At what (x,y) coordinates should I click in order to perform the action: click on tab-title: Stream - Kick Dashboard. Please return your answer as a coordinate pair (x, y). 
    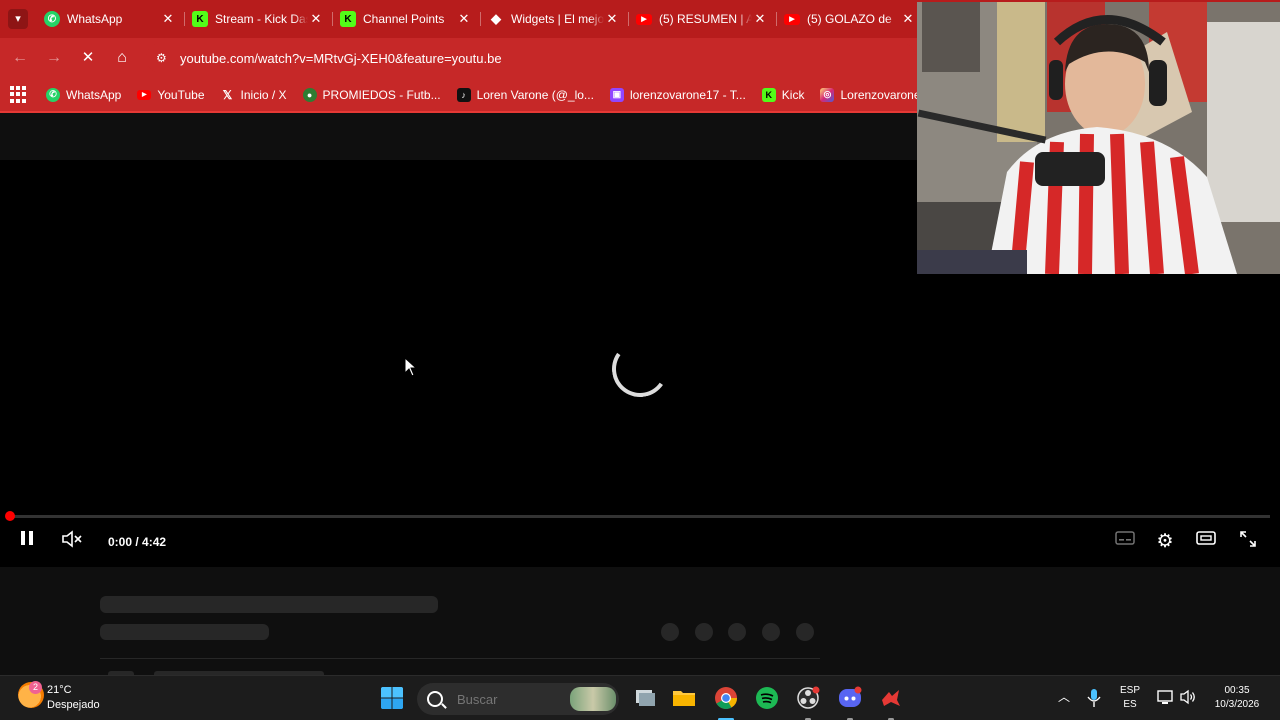
    Looking at the image, I should click on (261, 19).